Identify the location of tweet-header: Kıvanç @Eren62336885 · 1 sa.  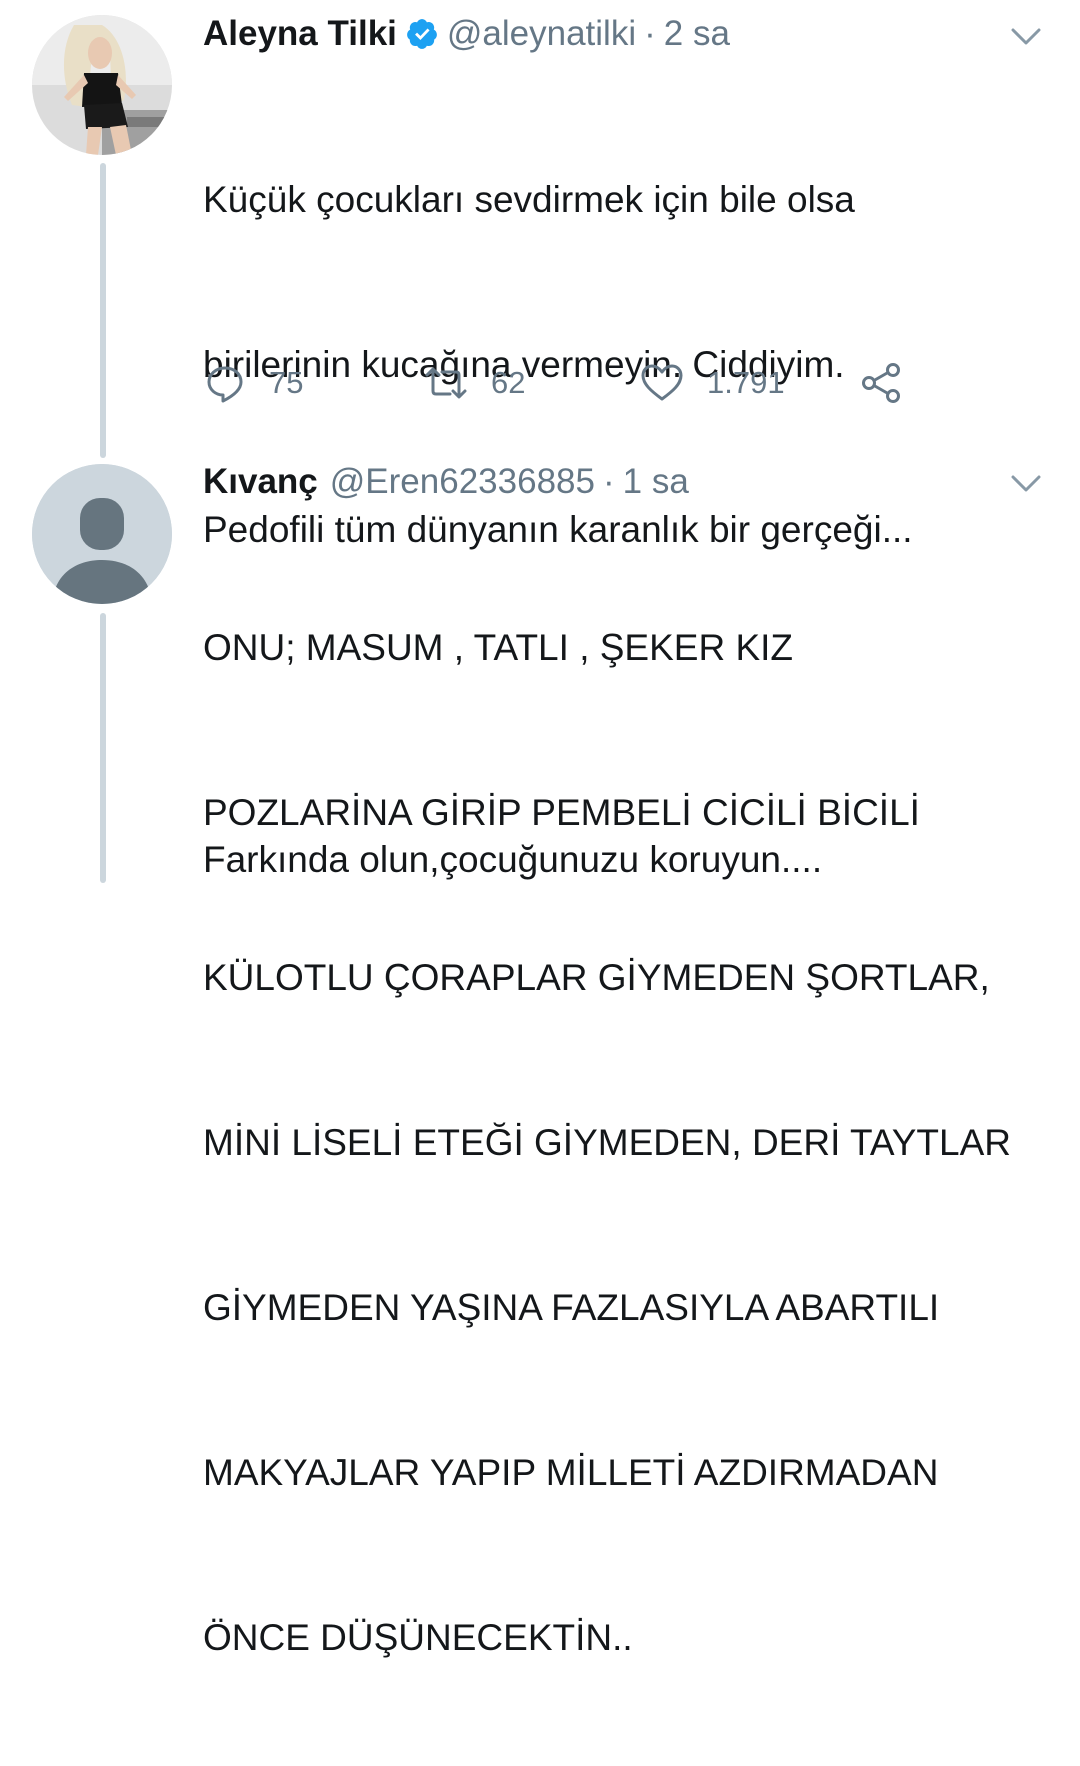
(446, 482).